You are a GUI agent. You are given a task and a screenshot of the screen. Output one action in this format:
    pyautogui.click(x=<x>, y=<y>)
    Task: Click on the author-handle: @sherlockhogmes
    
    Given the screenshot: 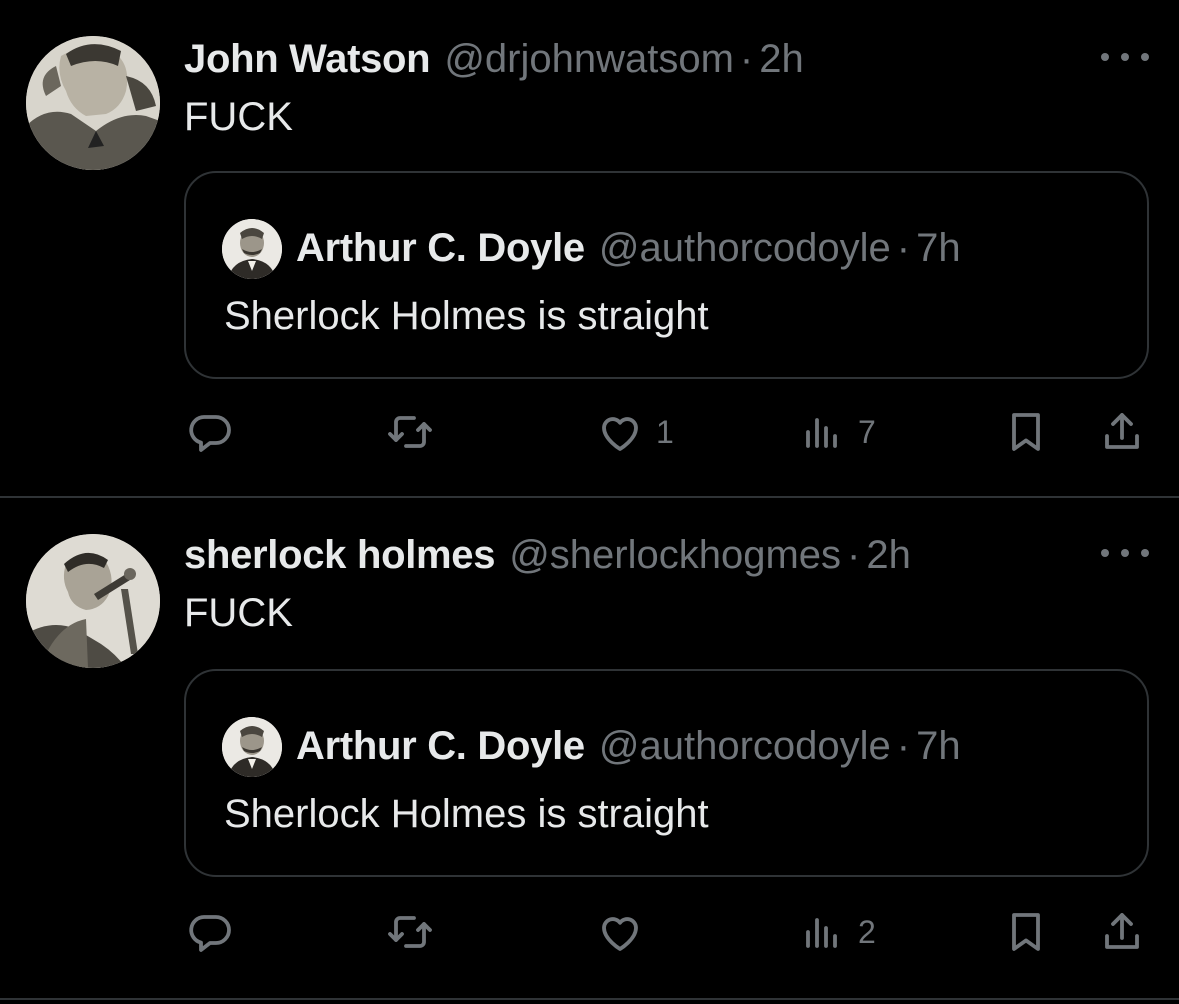 What is the action you would take?
    pyautogui.click(x=675, y=555)
    